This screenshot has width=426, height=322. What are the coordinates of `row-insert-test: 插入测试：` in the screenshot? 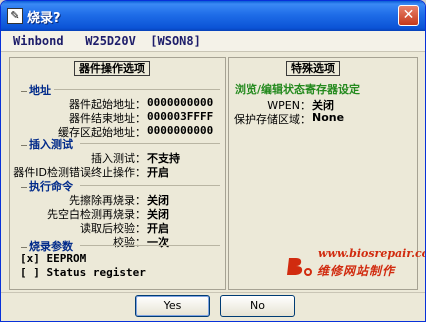 It's located at (78, 157).